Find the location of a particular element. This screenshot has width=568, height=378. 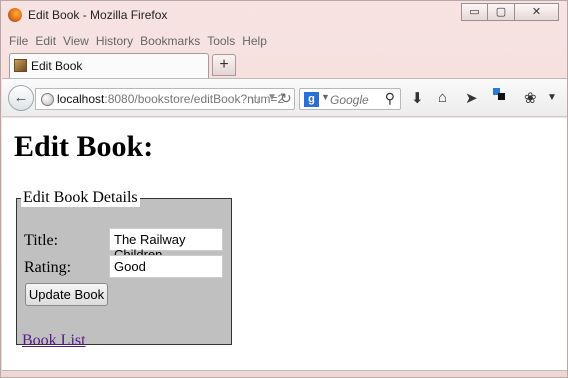

google-icon: g is located at coordinates (311, 99).